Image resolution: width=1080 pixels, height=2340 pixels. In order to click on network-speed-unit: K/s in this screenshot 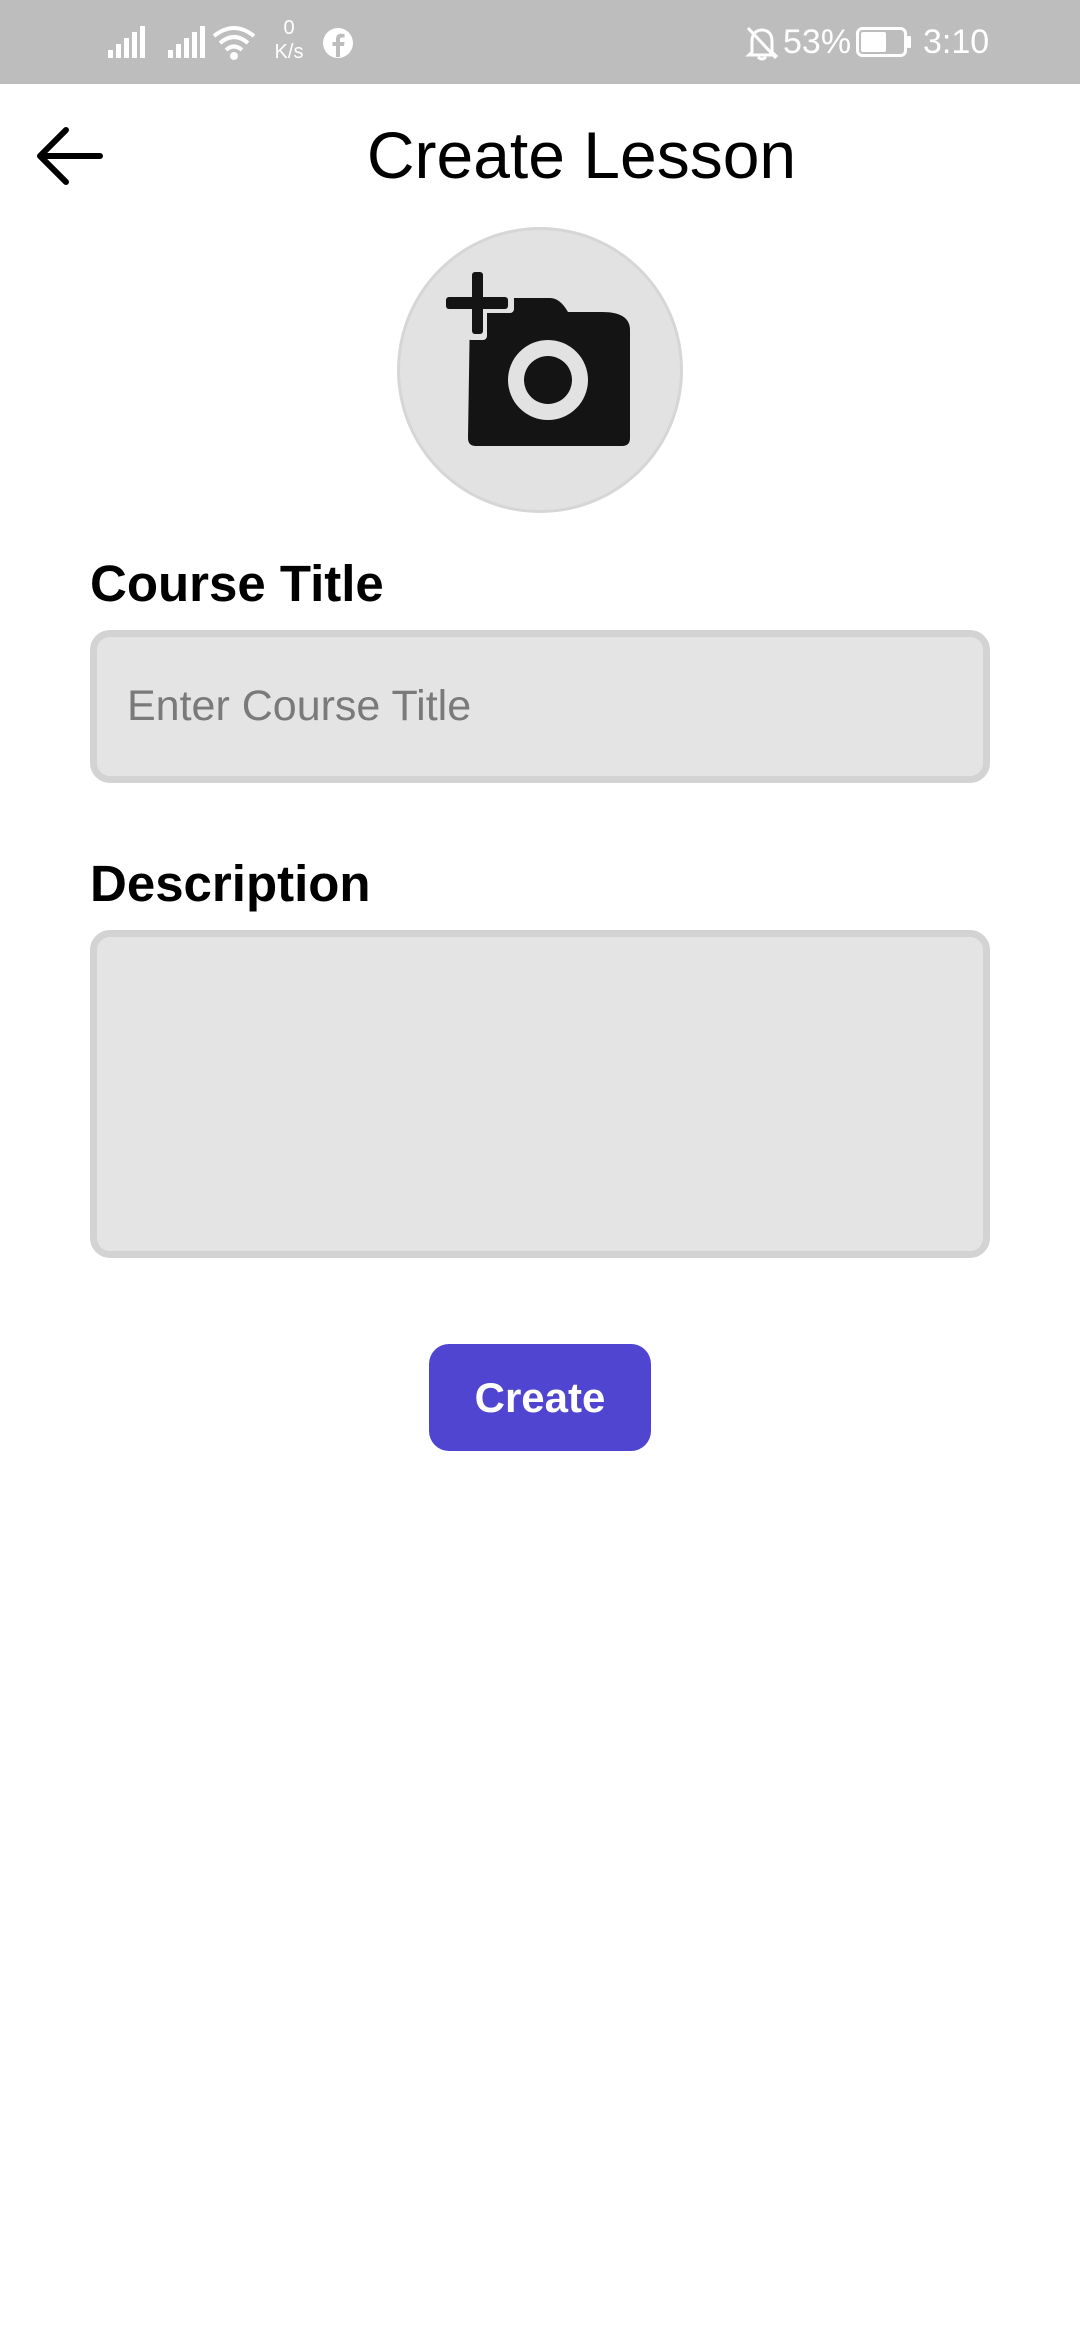, I will do `click(289, 52)`.